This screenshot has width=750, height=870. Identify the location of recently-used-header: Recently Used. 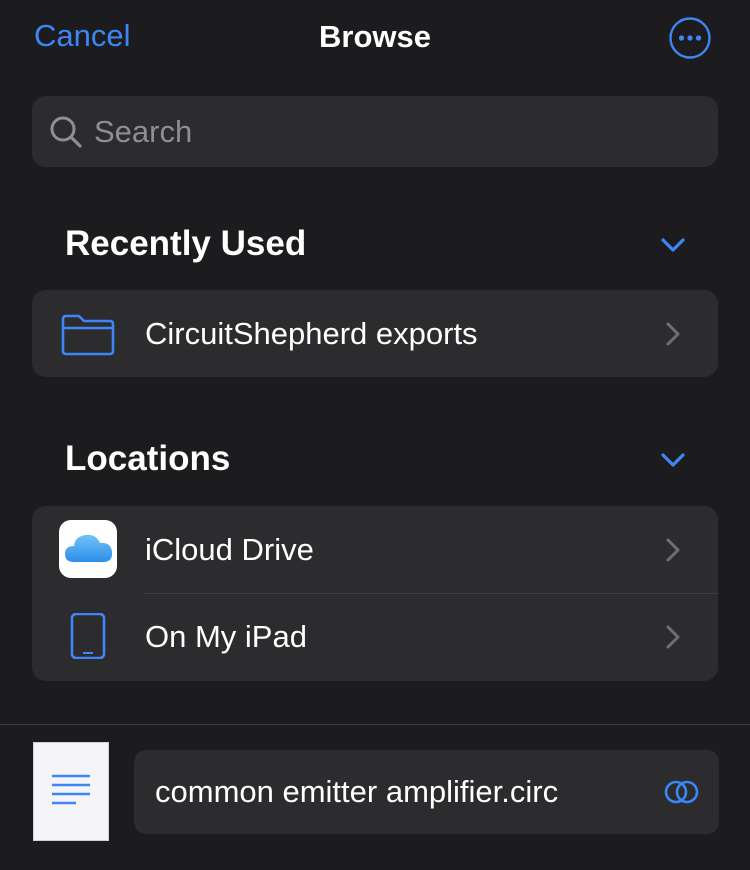
(375, 244).